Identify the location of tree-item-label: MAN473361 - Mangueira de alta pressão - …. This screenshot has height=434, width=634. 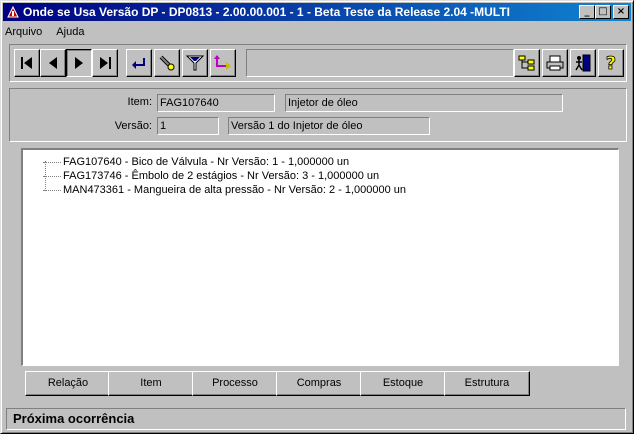
(235, 190).